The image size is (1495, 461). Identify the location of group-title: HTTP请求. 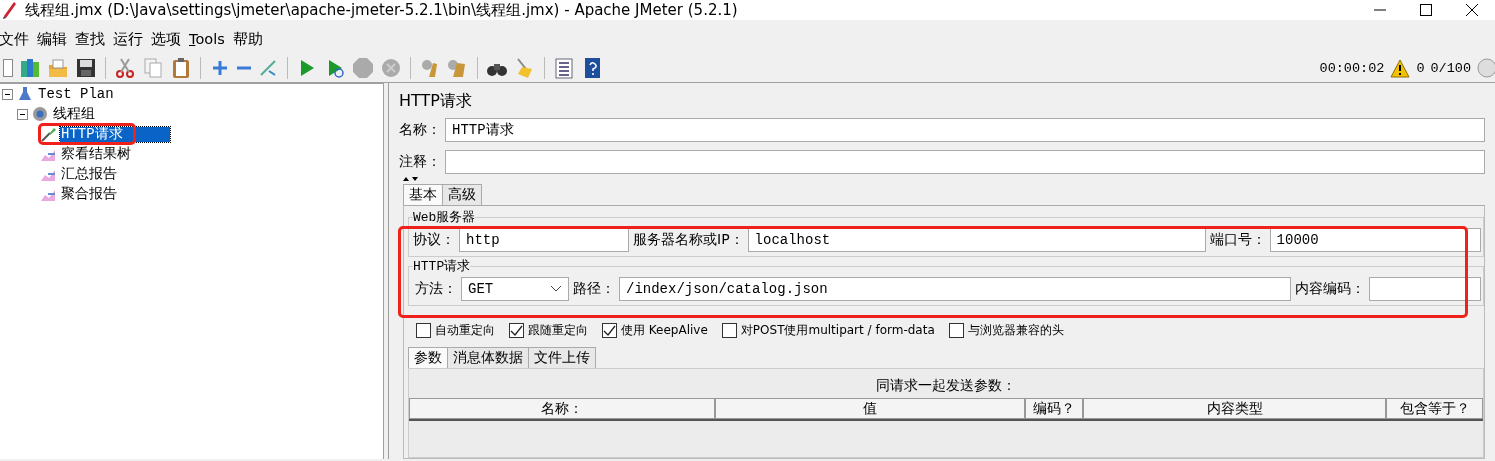
(442, 266).